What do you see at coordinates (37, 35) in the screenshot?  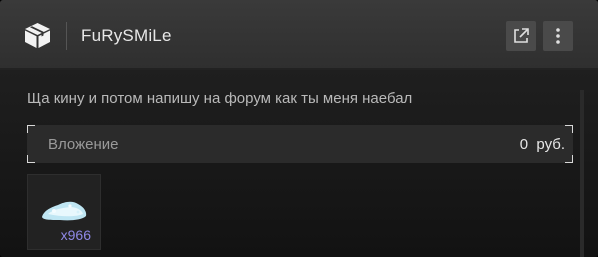 I see `box-icon` at bounding box center [37, 35].